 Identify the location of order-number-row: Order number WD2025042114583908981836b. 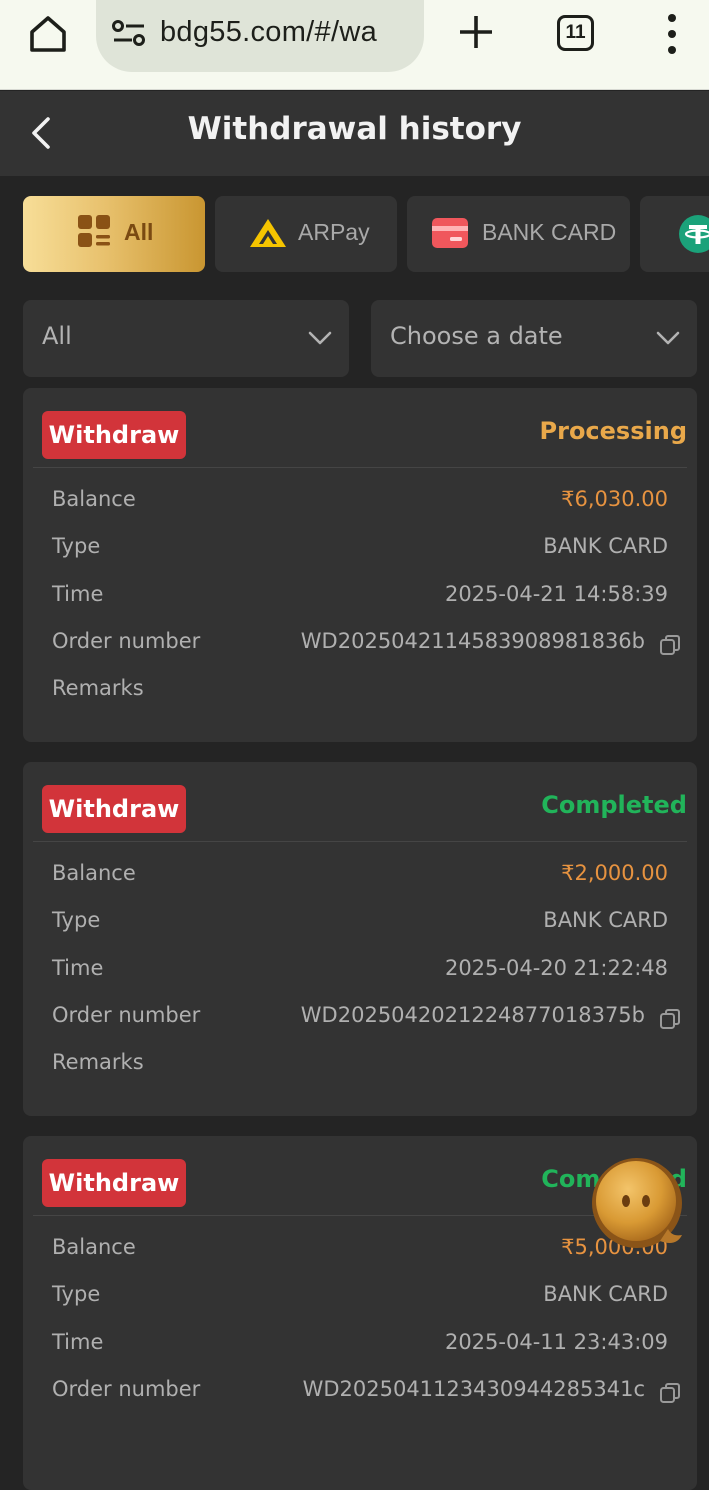
(366, 644).